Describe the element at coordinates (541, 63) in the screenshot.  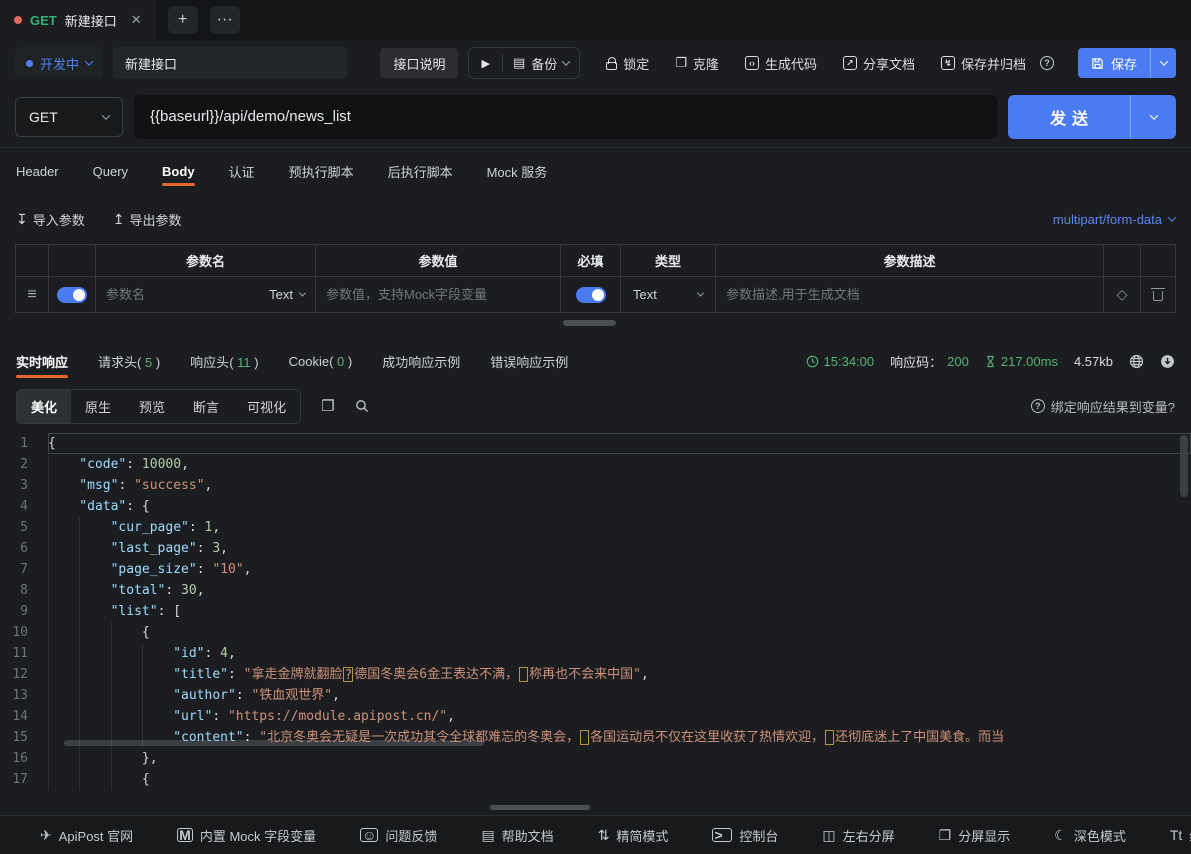
I see `backup-button: ▤ 备份` at that location.